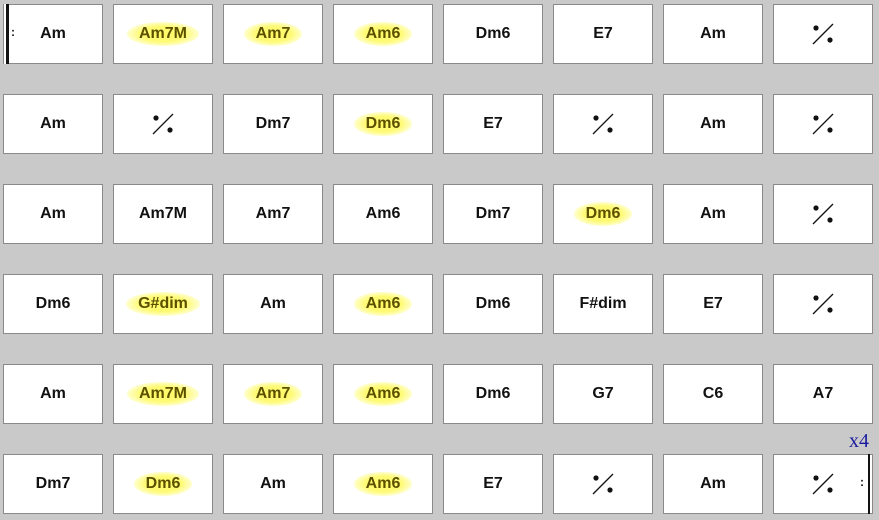  Describe the element at coordinates (859, 441) in the screenshot. I see `repeat-count-label: x4` at that location.